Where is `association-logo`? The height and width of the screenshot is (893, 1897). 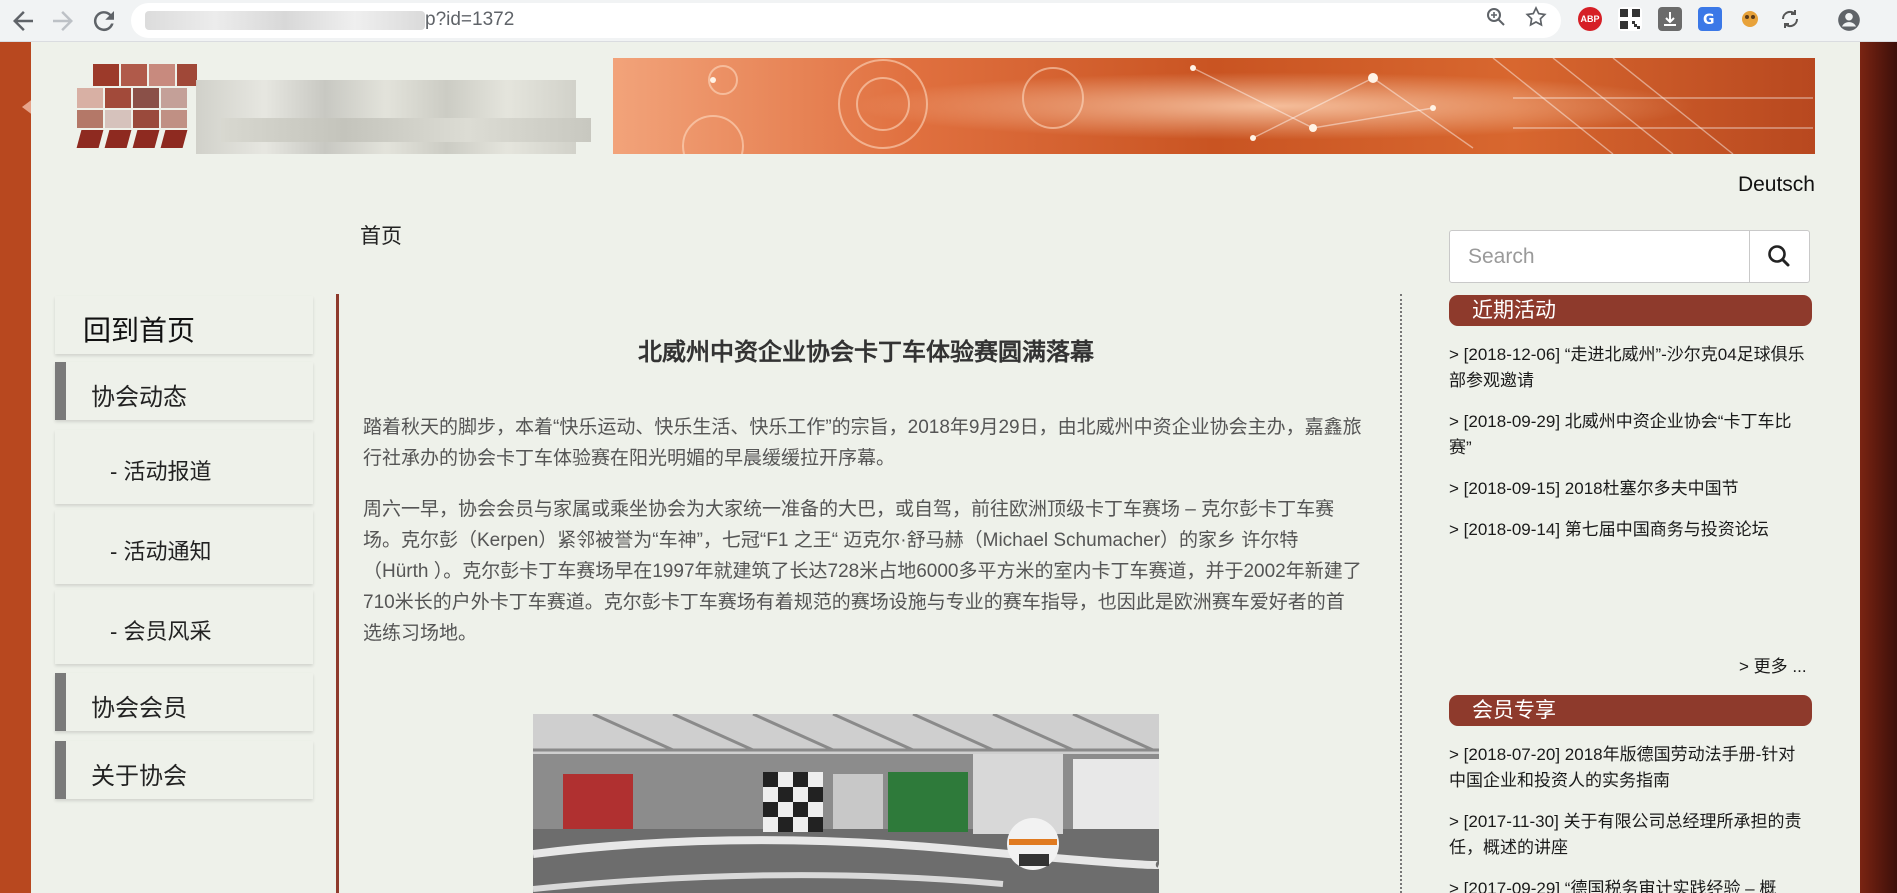 association-logo is located at coordinates (141, 106).